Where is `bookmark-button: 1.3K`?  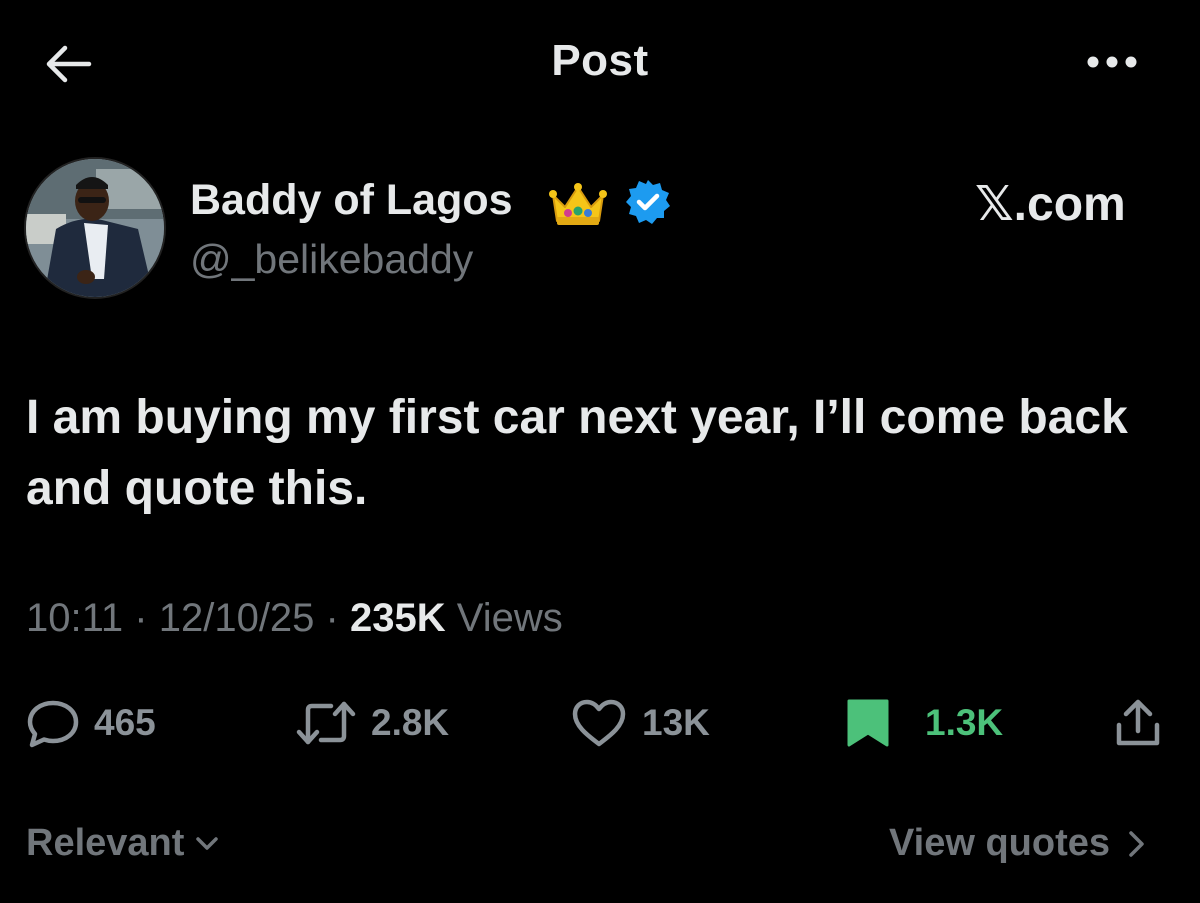
bookmark-button: 1.3K is located at coordinates (924, 723).